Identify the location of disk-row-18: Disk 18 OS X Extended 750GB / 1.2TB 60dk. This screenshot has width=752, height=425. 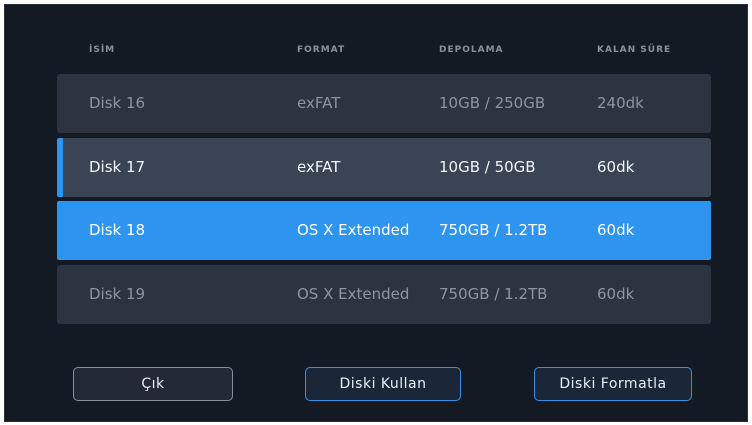
(384, 230).